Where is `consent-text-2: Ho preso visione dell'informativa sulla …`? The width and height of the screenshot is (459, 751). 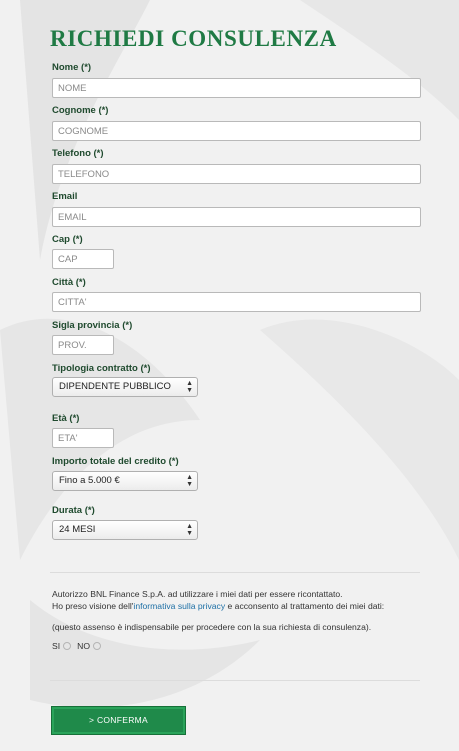
consent-text-2: Ho preso visione dell'informativa sulla … is located at coordinates (218, 606).